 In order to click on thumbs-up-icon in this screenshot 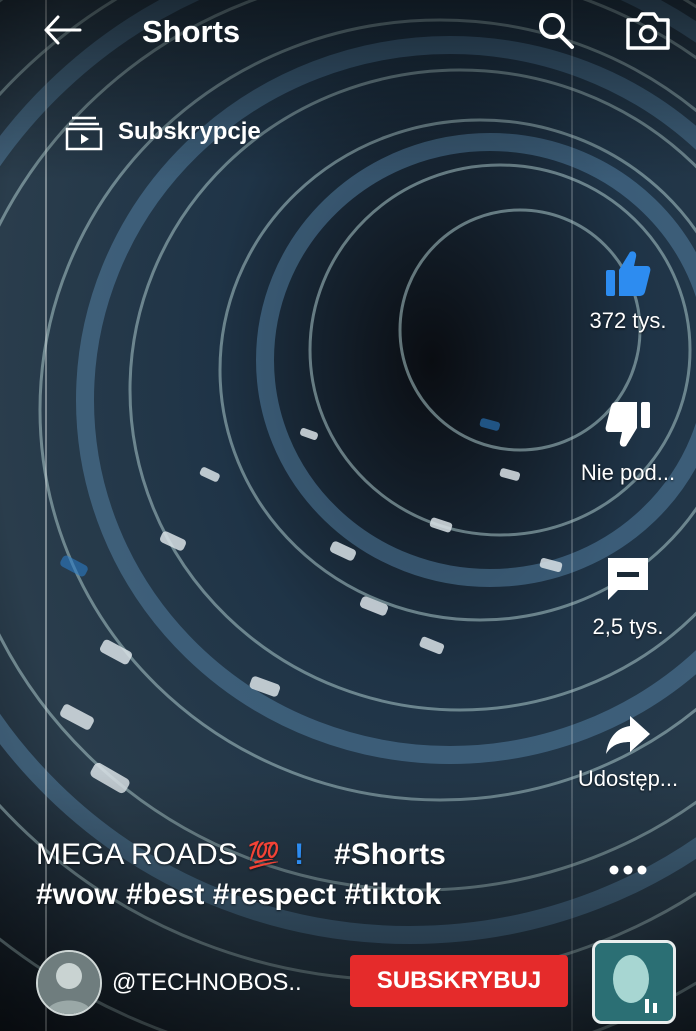, I will do `click(628, 273)`.